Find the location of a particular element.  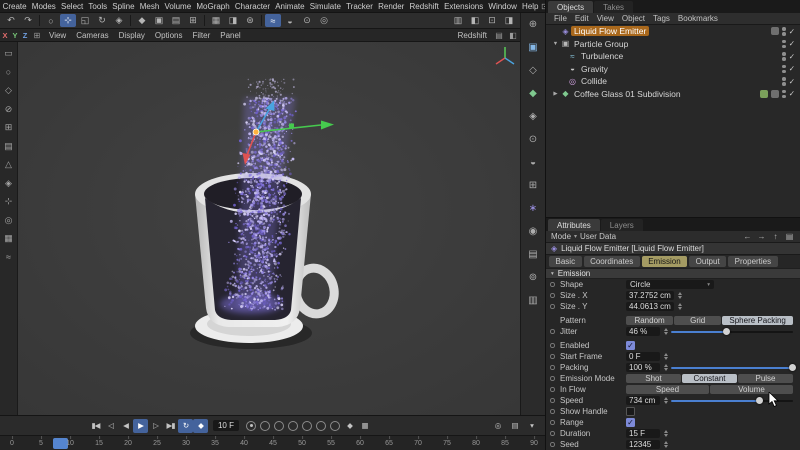

play-button: ▶ is located at coordinates (140, 425).